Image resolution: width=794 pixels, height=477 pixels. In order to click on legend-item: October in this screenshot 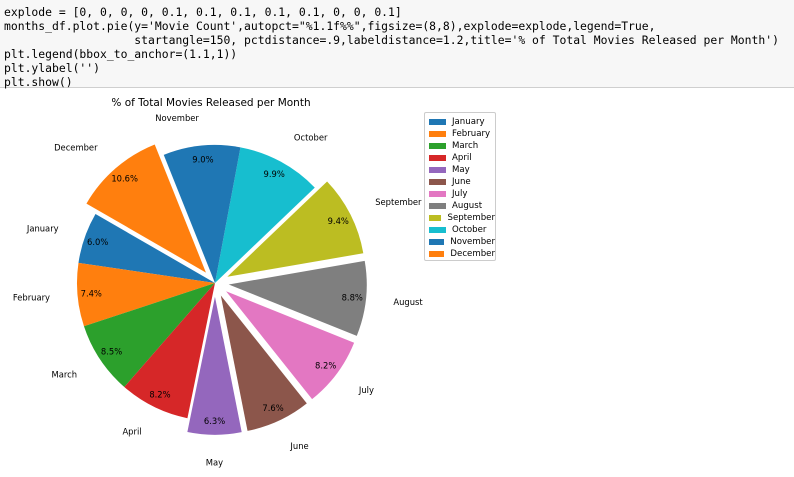, I will do `click(462, 230)`.